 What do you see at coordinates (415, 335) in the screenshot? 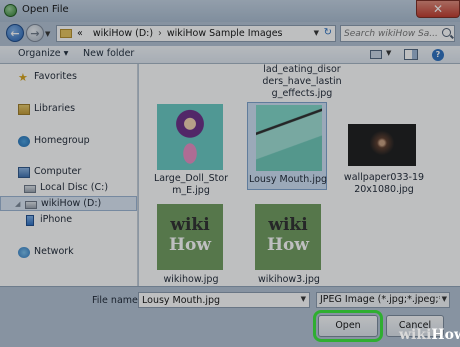
I see `watermark-part: wiki` at bounding box center [415, 335].